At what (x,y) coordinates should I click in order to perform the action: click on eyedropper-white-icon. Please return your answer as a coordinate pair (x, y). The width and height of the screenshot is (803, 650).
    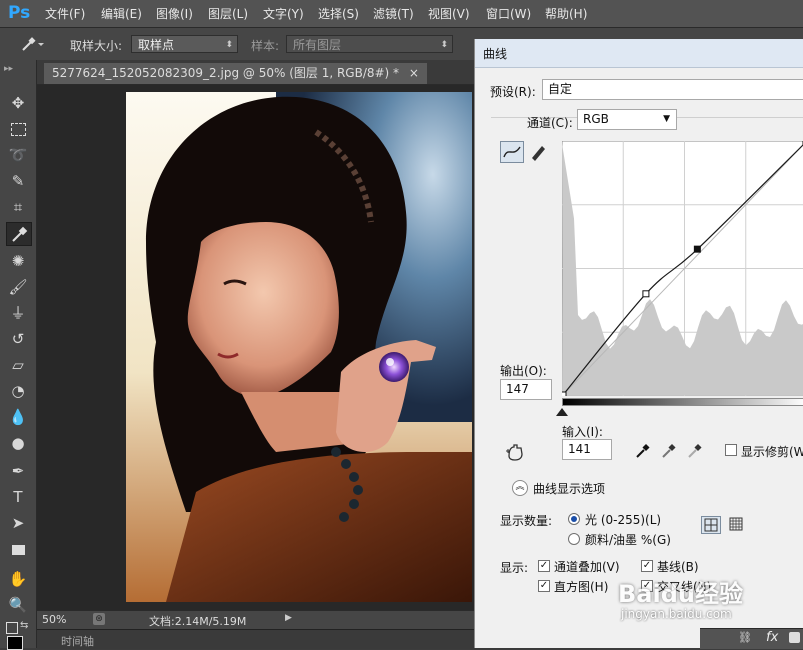
    Looking at the image, I should click on (695, 450).